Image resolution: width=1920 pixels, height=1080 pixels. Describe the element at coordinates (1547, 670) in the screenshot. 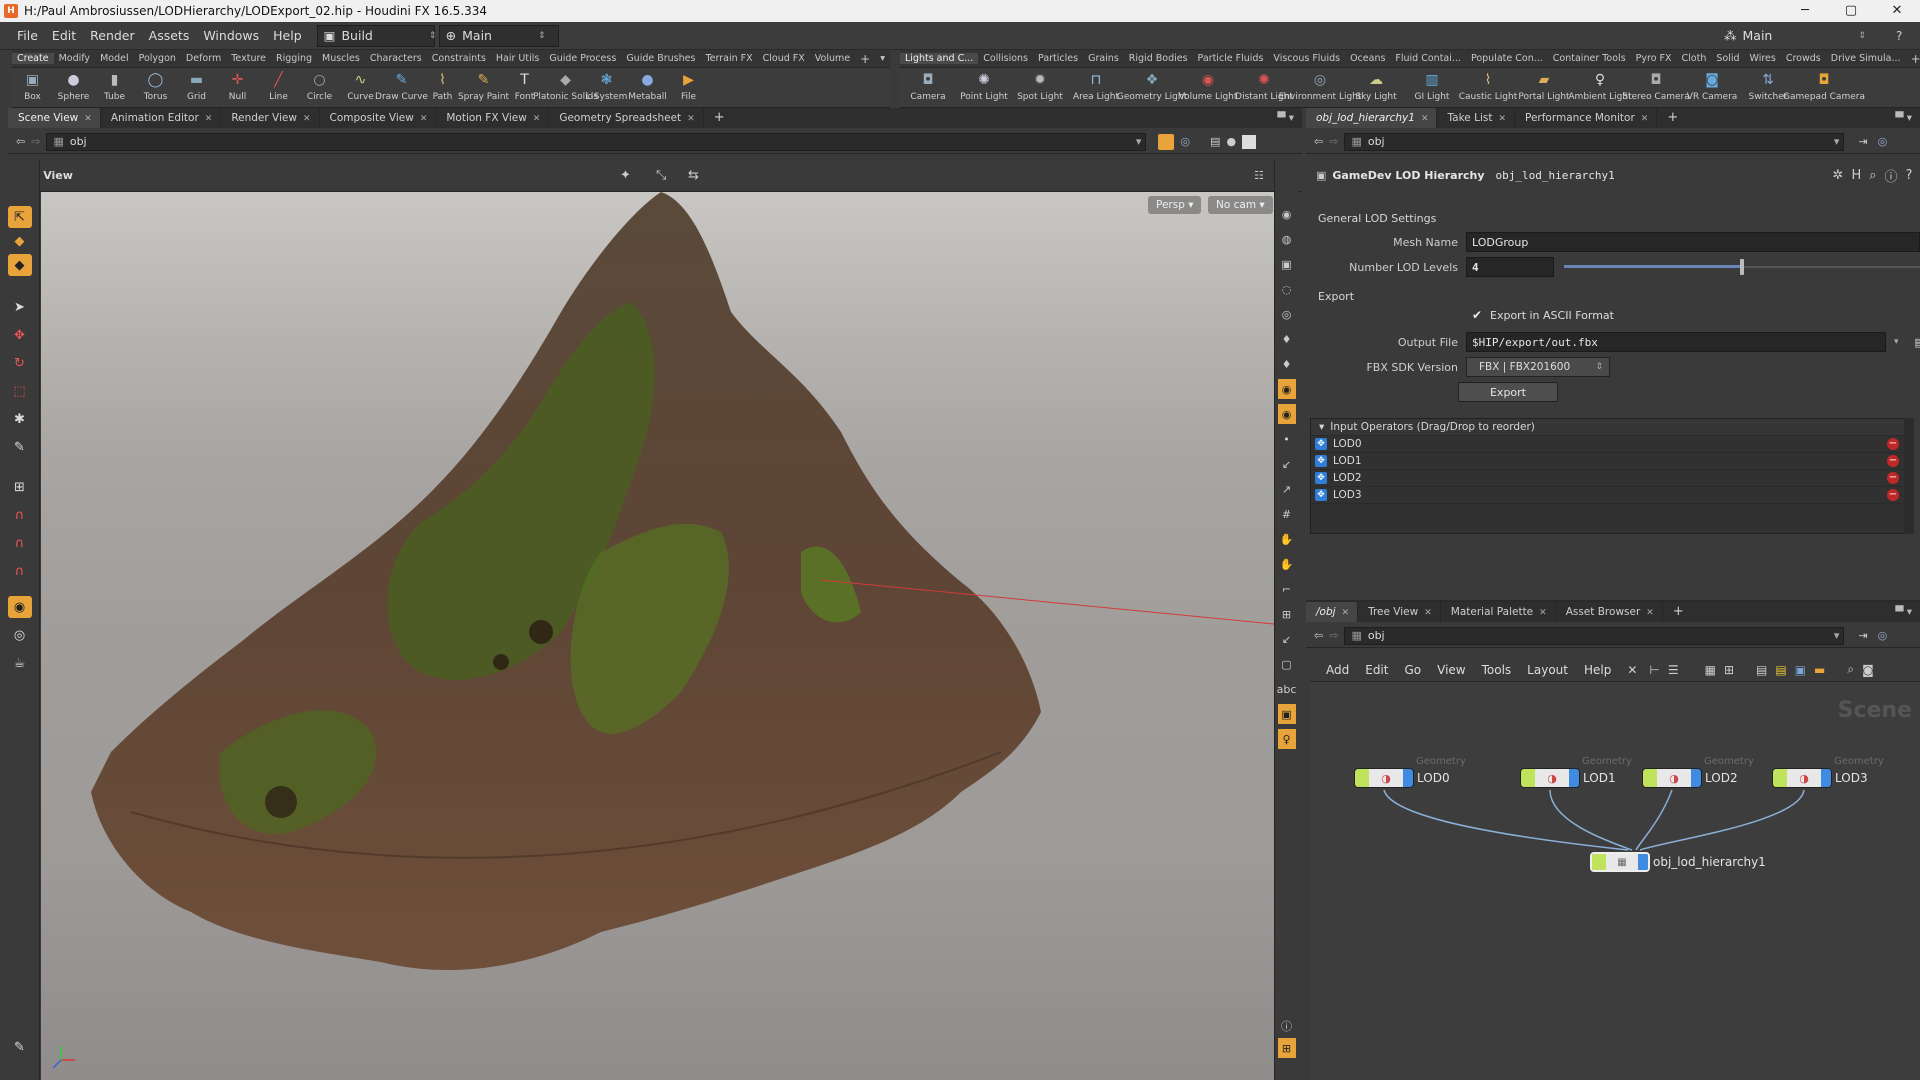

I see `network-menu-layout: Layout` at that location.